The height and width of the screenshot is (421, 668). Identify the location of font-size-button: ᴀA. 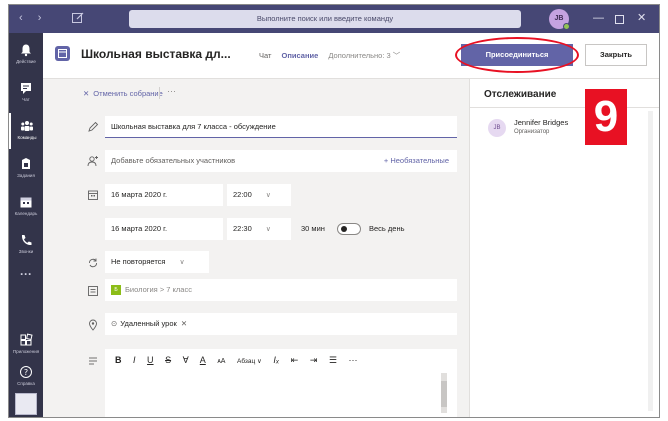
(221, 361).